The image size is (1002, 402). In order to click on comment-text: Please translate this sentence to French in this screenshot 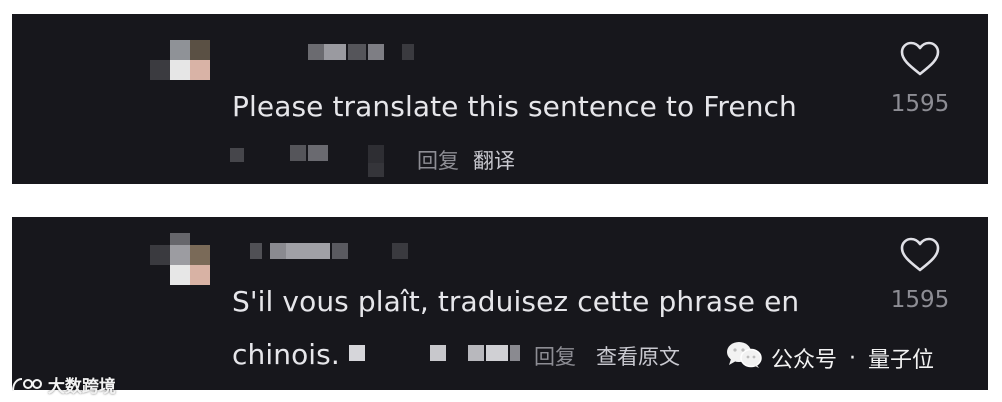, I will do `click(514, 106)`.